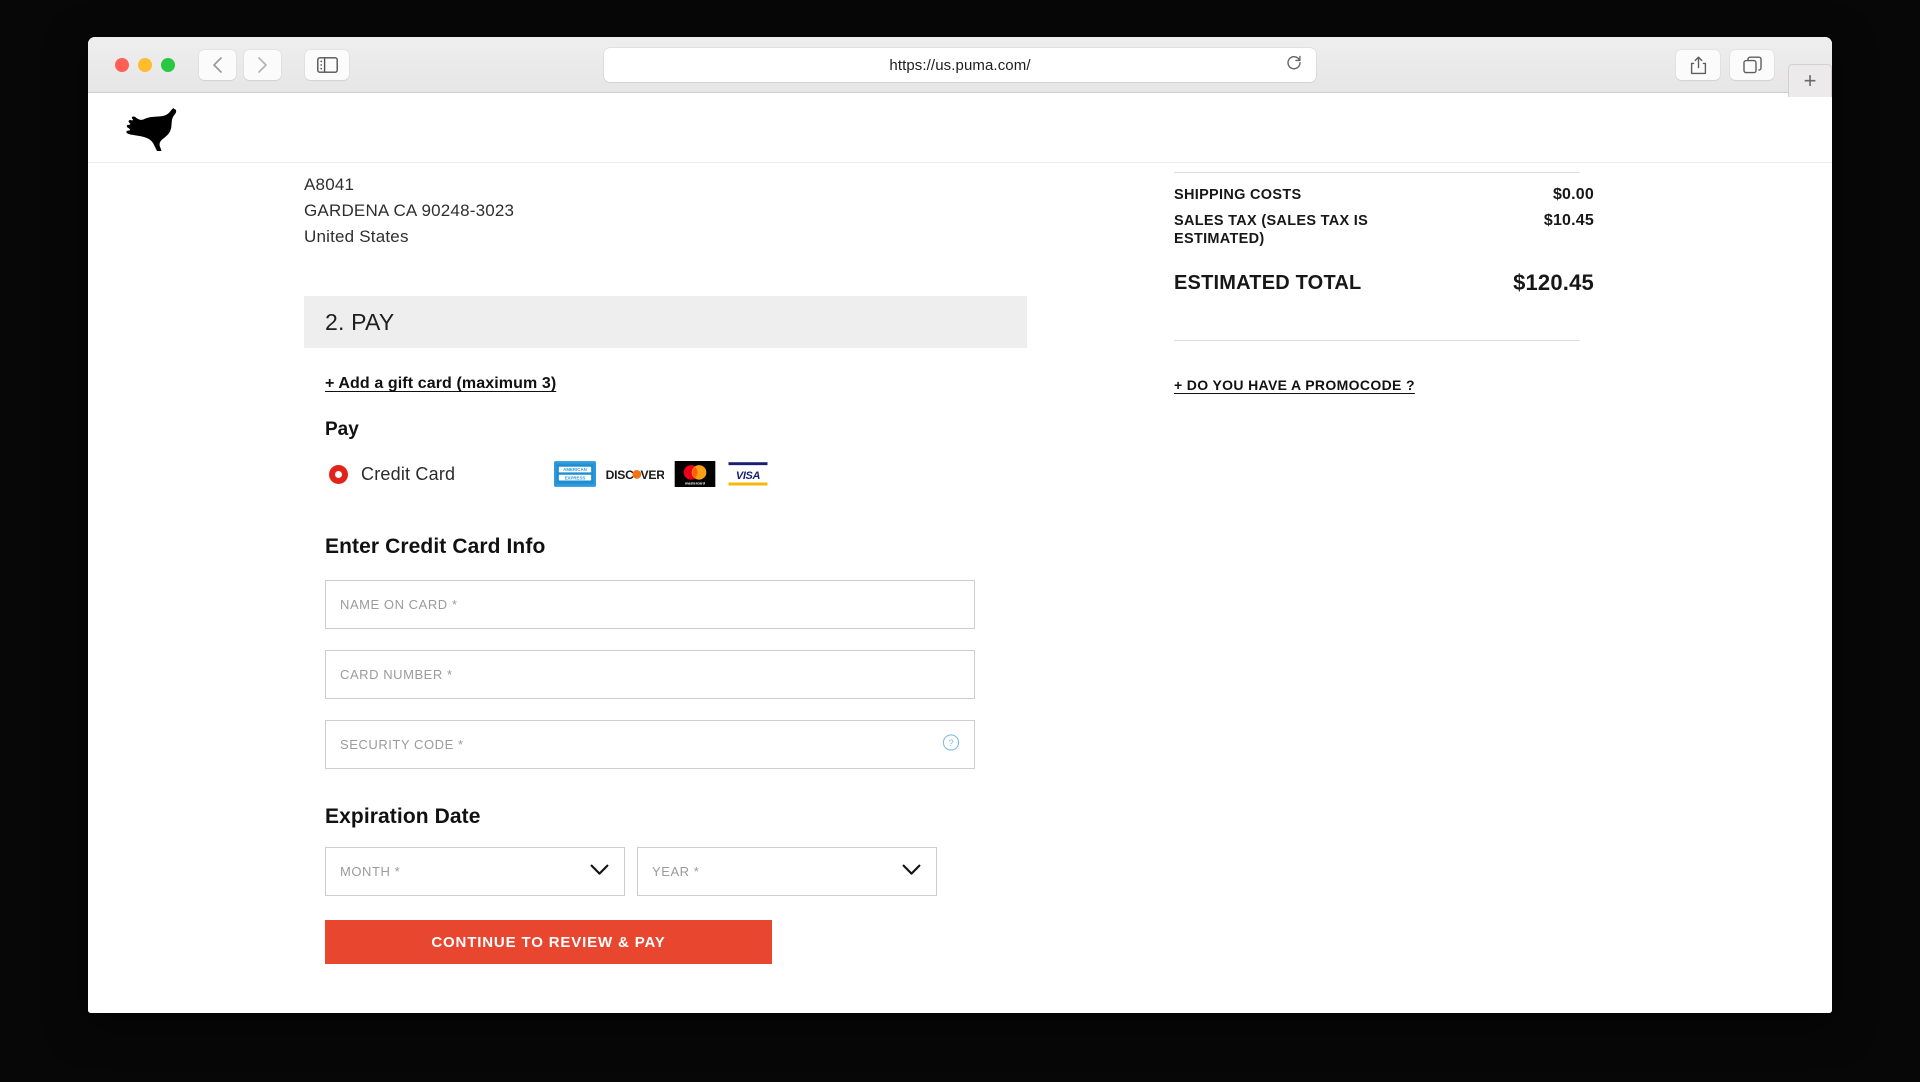 The height and width of the screenshot is (1082, 1920). What do you see at coordinates (695, 474) in the screenshot?
I see `mastercard-card-icon: mastercard` at bounding box center [695, 474].